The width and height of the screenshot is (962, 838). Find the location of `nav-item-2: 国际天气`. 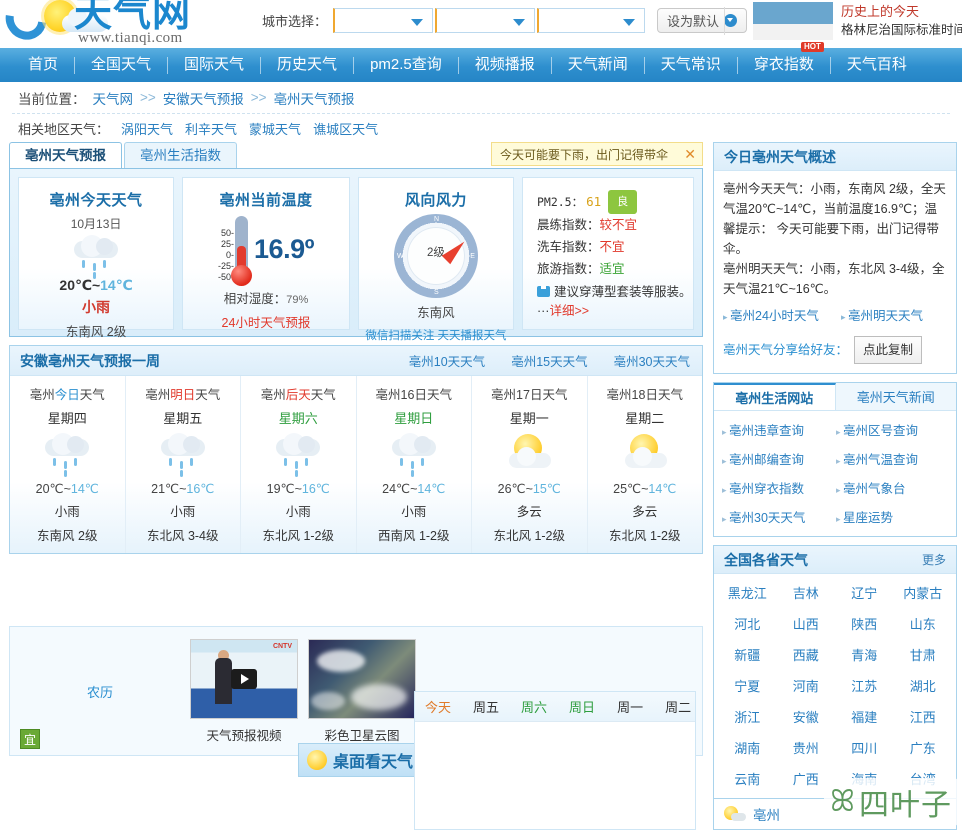

nav-item-2: 国际天气 is located at coordinates (214, 65).